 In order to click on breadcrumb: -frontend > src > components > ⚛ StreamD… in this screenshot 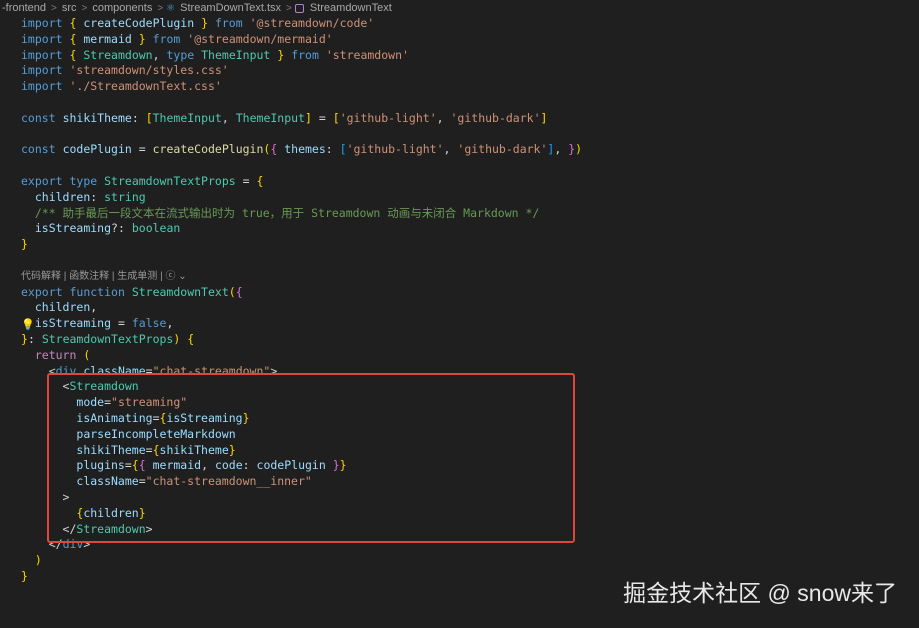, I will do `click(459, 8)`.